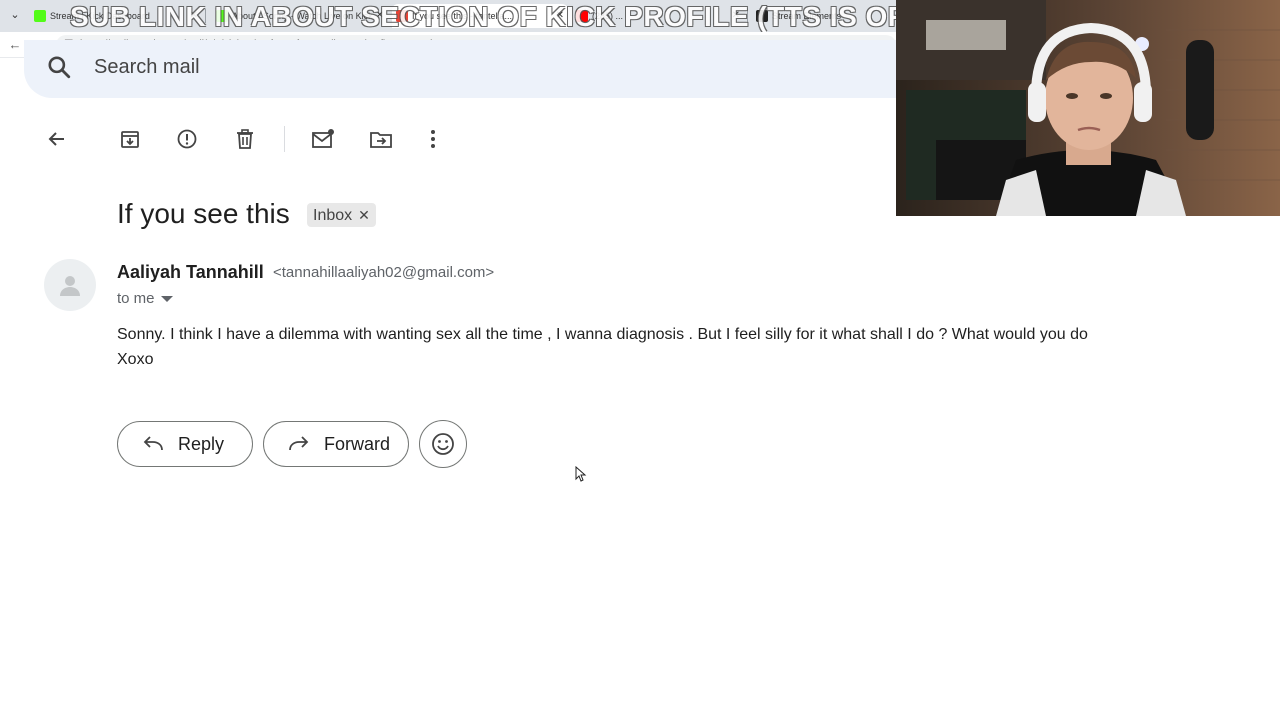  I want to click on dropdown-caret-icon, so click(166, 299).